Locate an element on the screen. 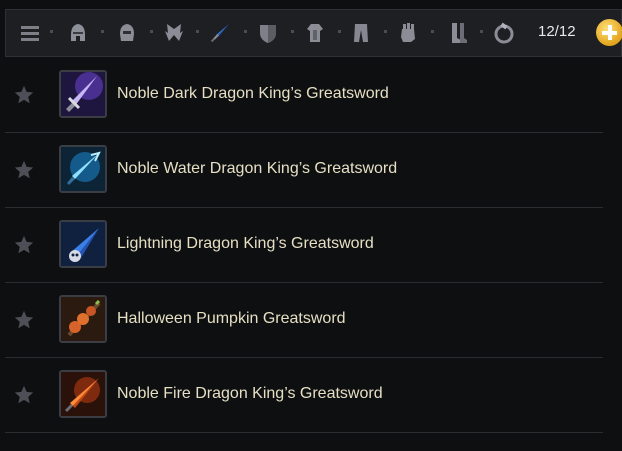 This screenshot has width=622, height=451. water-dragon-greatsword-icon is located at coordinates (83, 169).